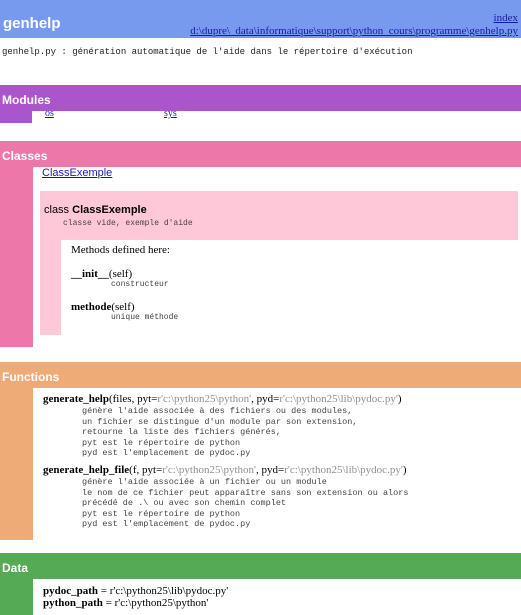  I want to click on class-title: class ClassExemple, so click(95, 210).